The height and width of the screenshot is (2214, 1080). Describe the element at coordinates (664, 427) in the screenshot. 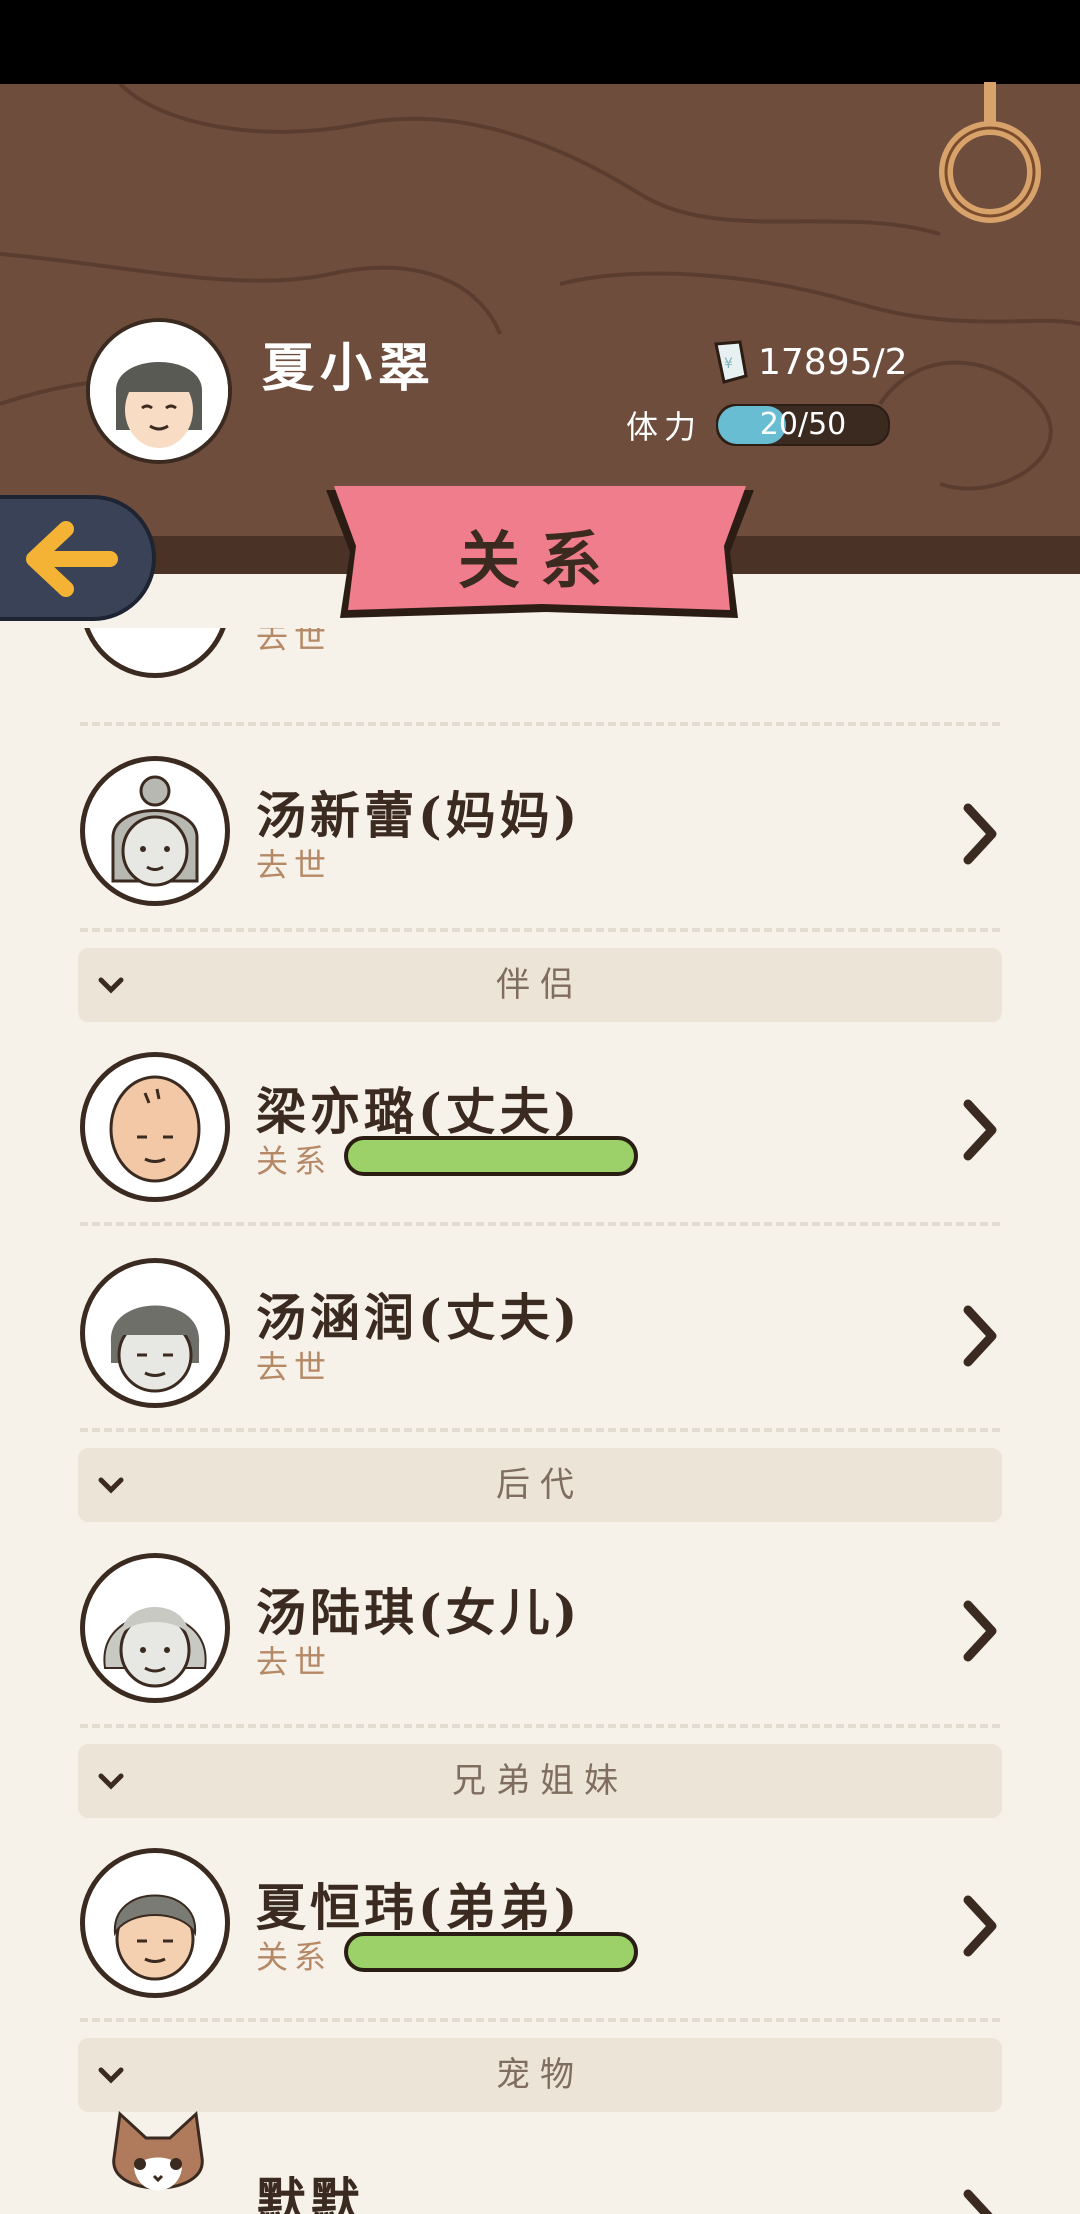

I see `stamina-label: 体力` at that location.